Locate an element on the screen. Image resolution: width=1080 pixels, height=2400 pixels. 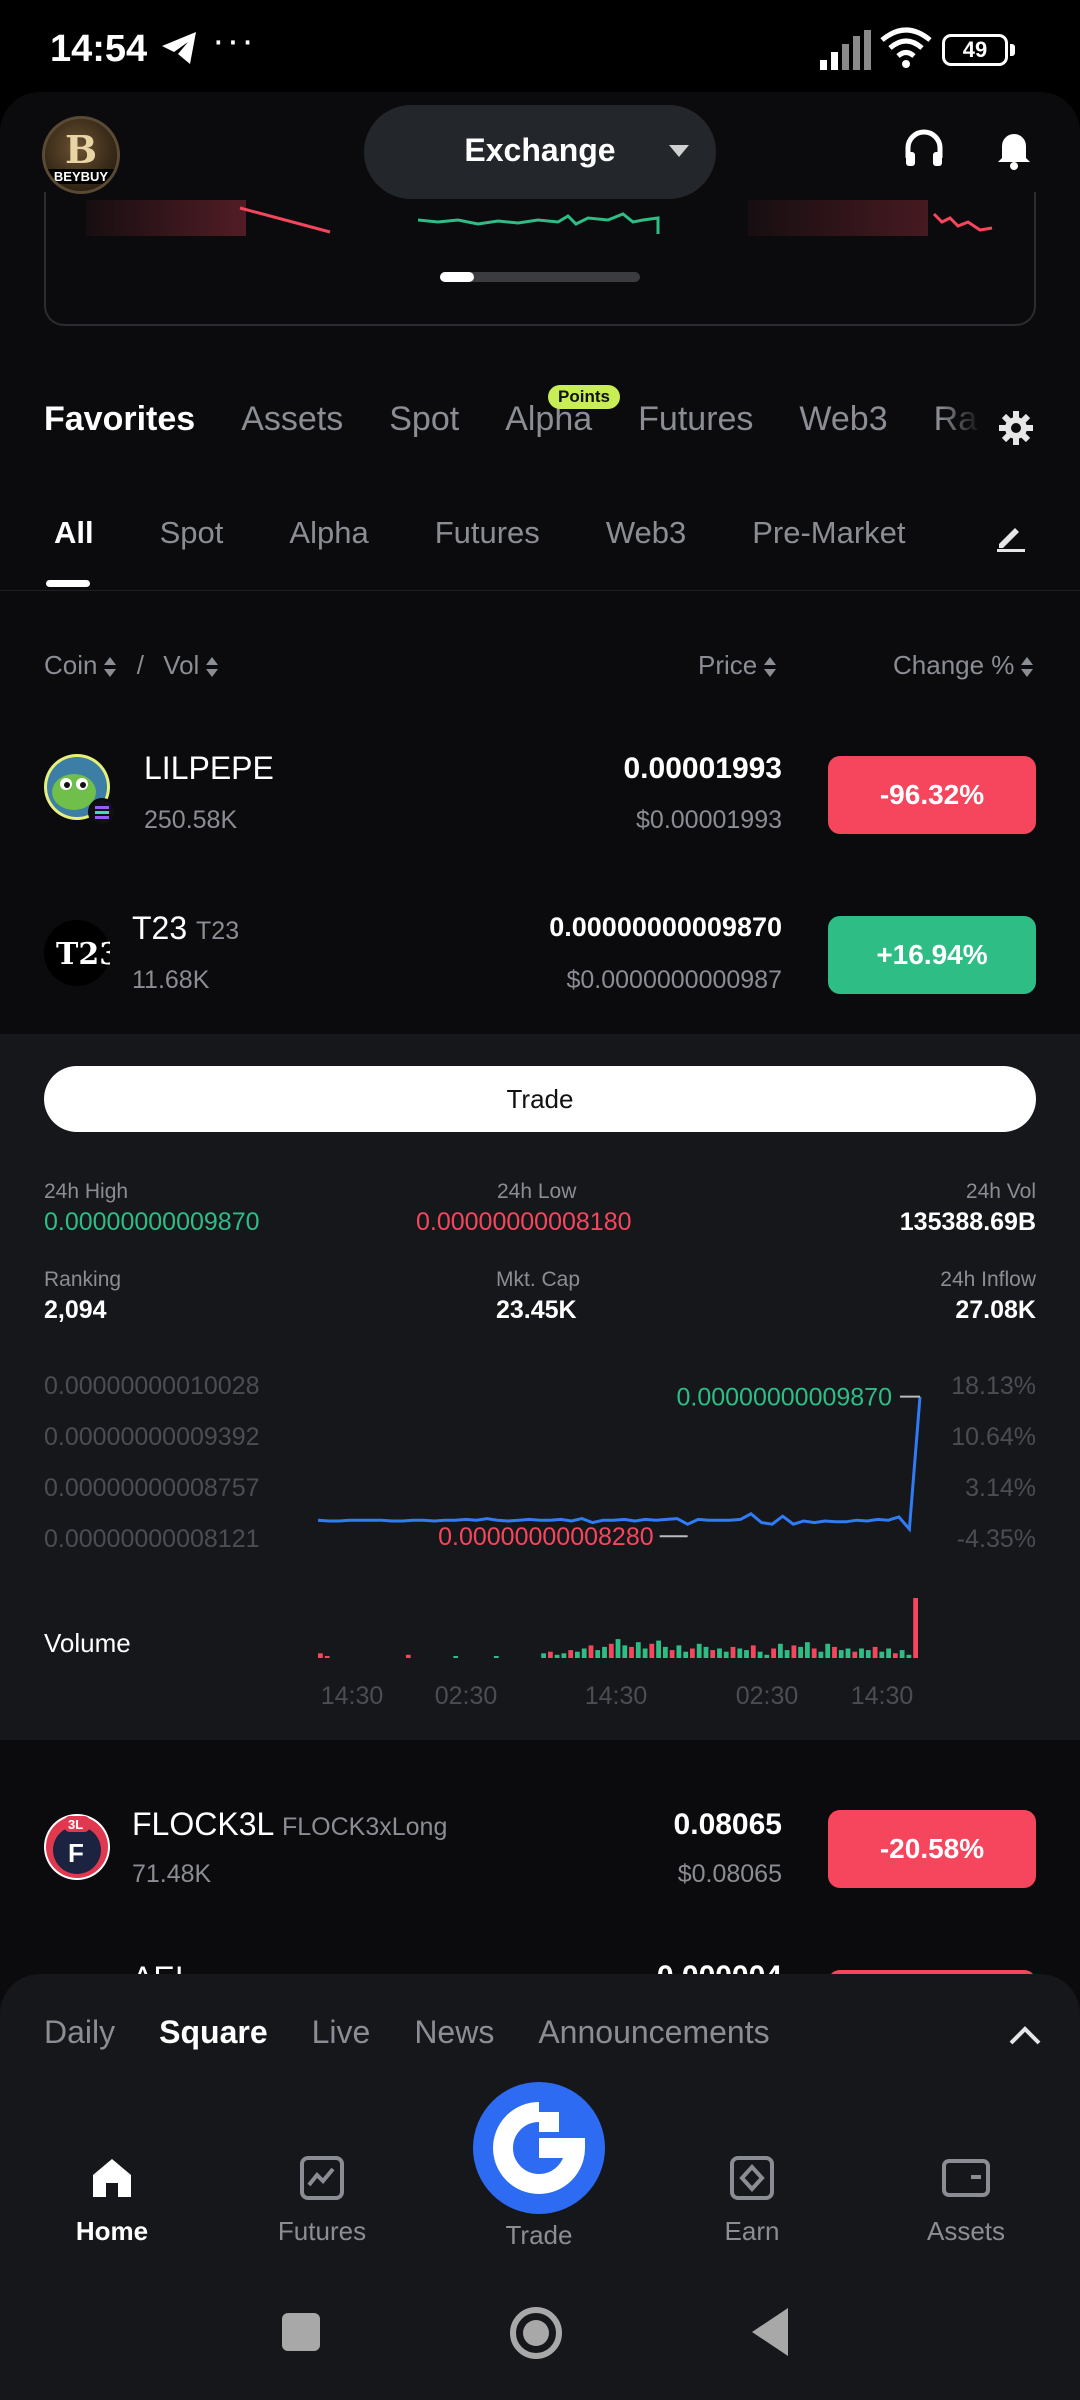
y-tick-right: -4.35% is located at coordinates (996, 1539).